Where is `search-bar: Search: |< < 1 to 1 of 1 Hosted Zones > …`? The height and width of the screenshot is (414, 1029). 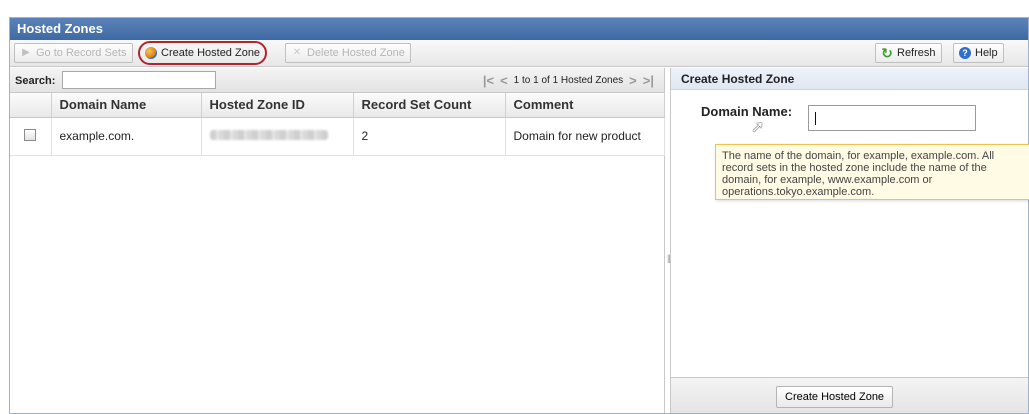
search-bar: Search: |< < 1 to 1 of 1 Hosted Zones > … is located at coordinates (337, 80).